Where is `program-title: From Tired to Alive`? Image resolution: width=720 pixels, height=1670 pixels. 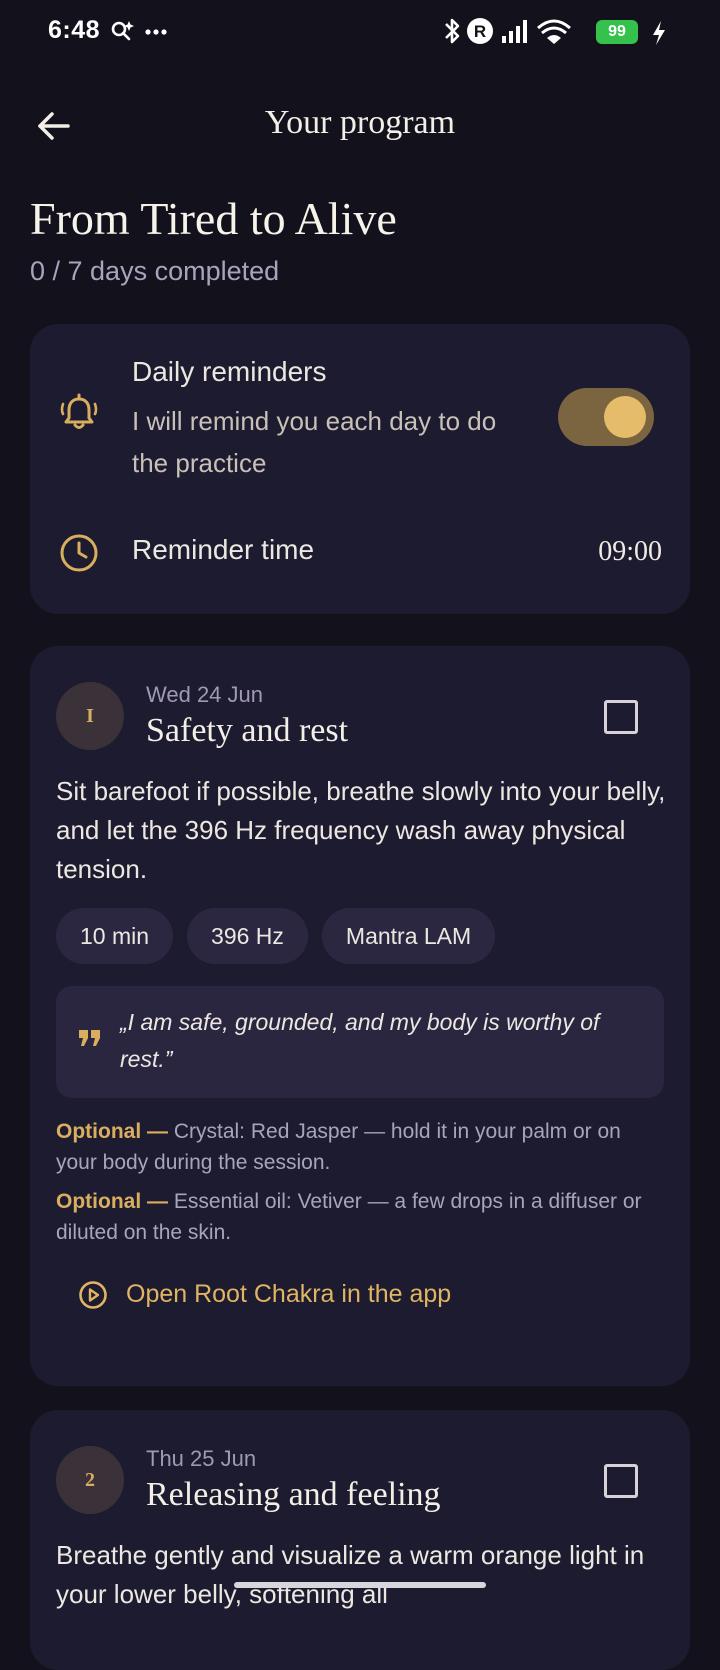
program-title: From Tired to Alive is located at coordinates (213, 218).